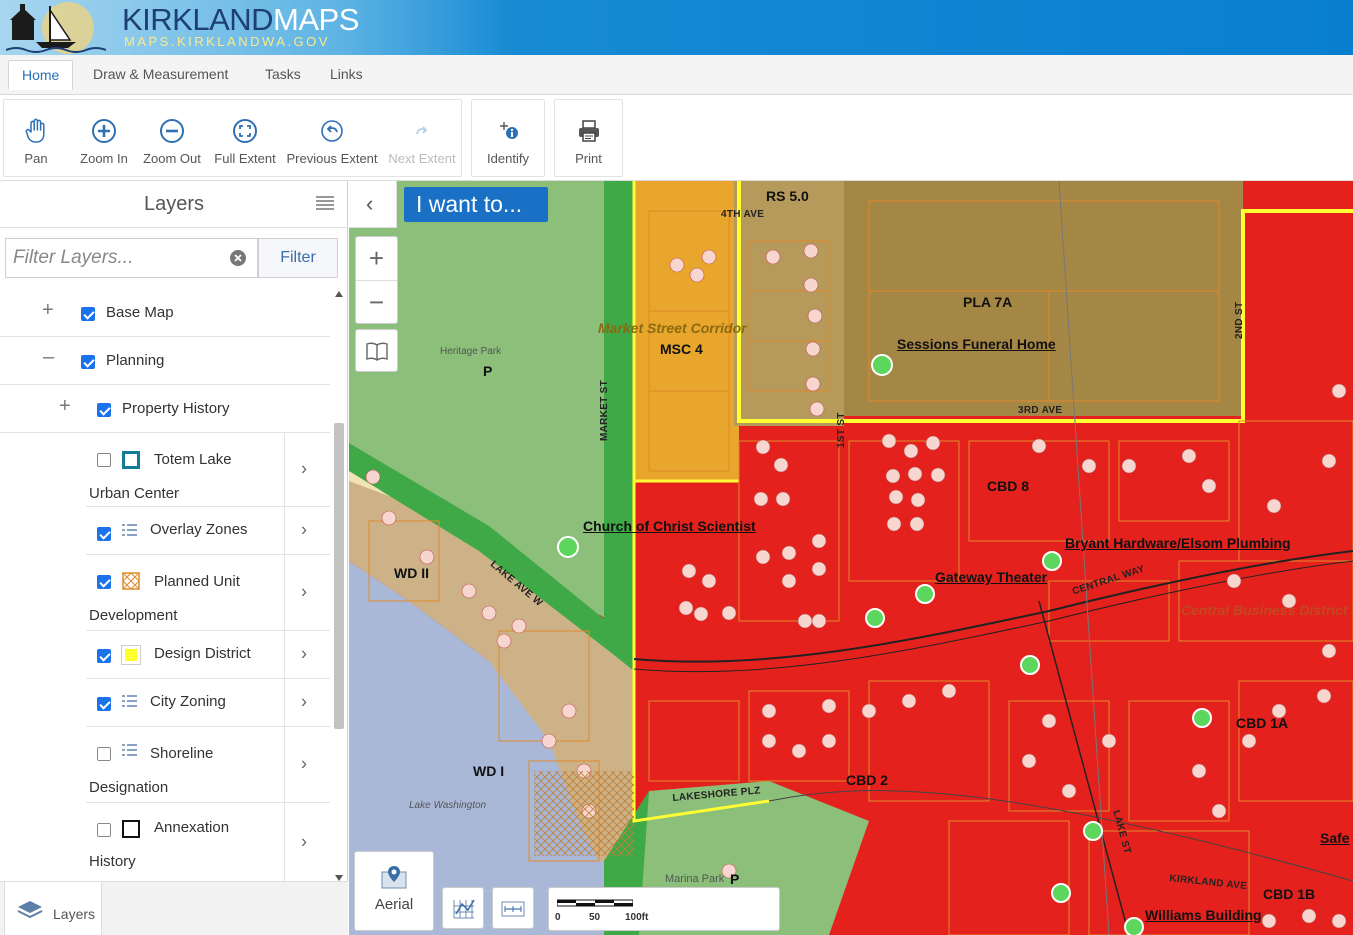 The width and height of the screenshot is (1353, 935). I want to click on forward-arrow-icon, so click(422, 130).